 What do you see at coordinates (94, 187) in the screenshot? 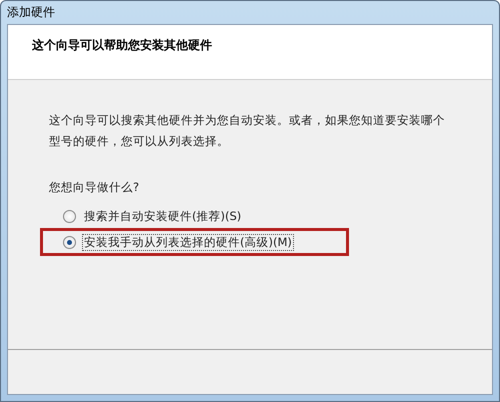
I see `question-text: 您想向导做什么?` at bounding box center [94, 187].